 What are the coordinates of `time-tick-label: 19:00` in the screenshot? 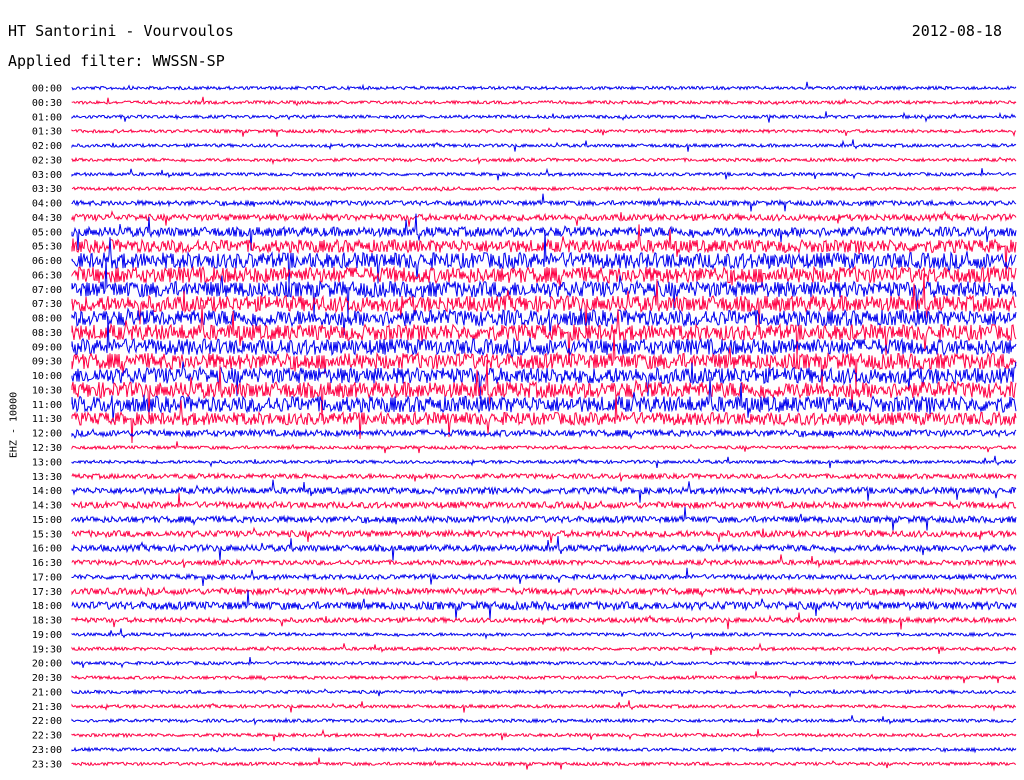 It's located at (47, 635).